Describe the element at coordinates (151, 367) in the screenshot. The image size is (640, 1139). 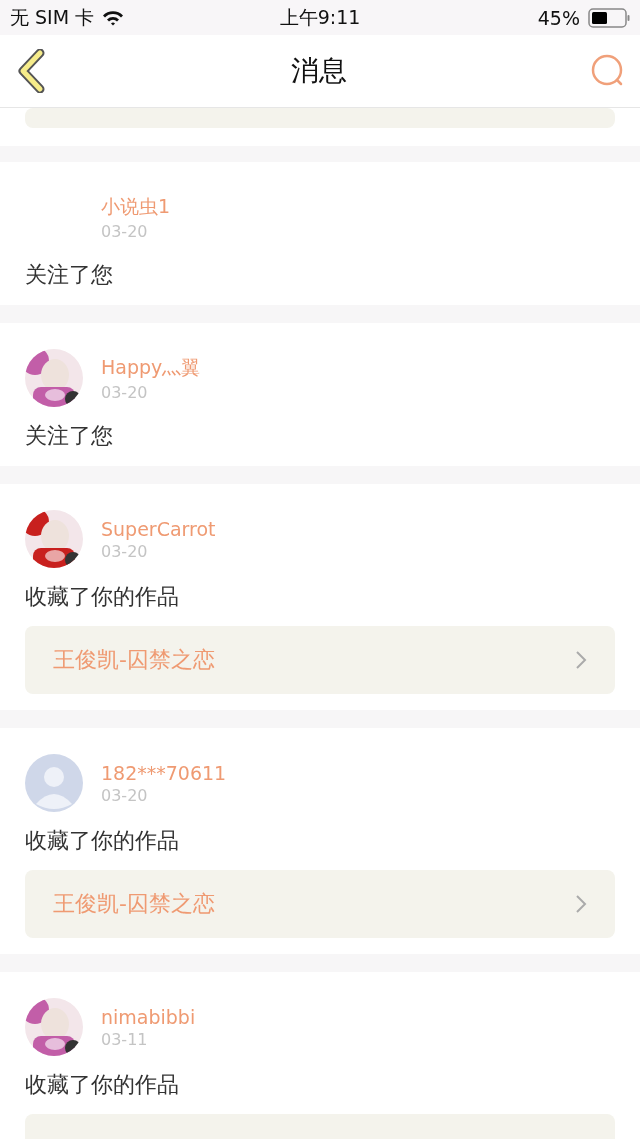
I see `user-name: Happy灬翼` at that location.